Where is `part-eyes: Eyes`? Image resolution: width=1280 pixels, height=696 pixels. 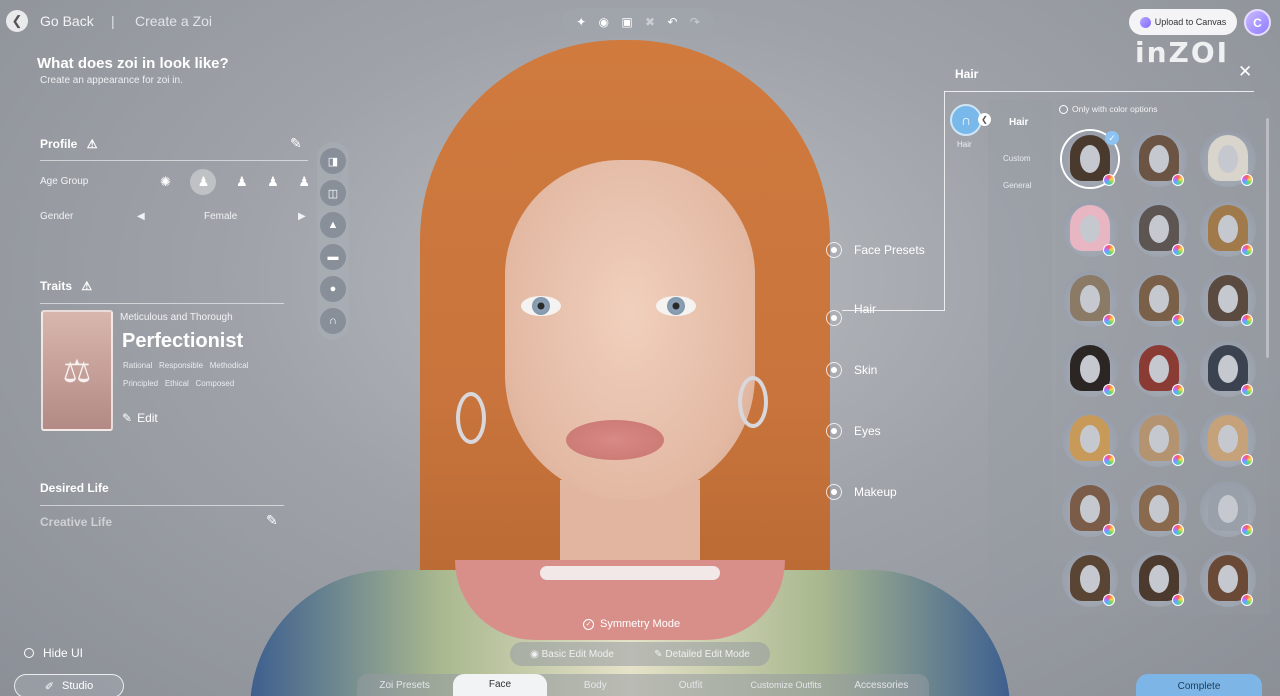
part-eyes: Eyes is located at coordinates (853, 431).